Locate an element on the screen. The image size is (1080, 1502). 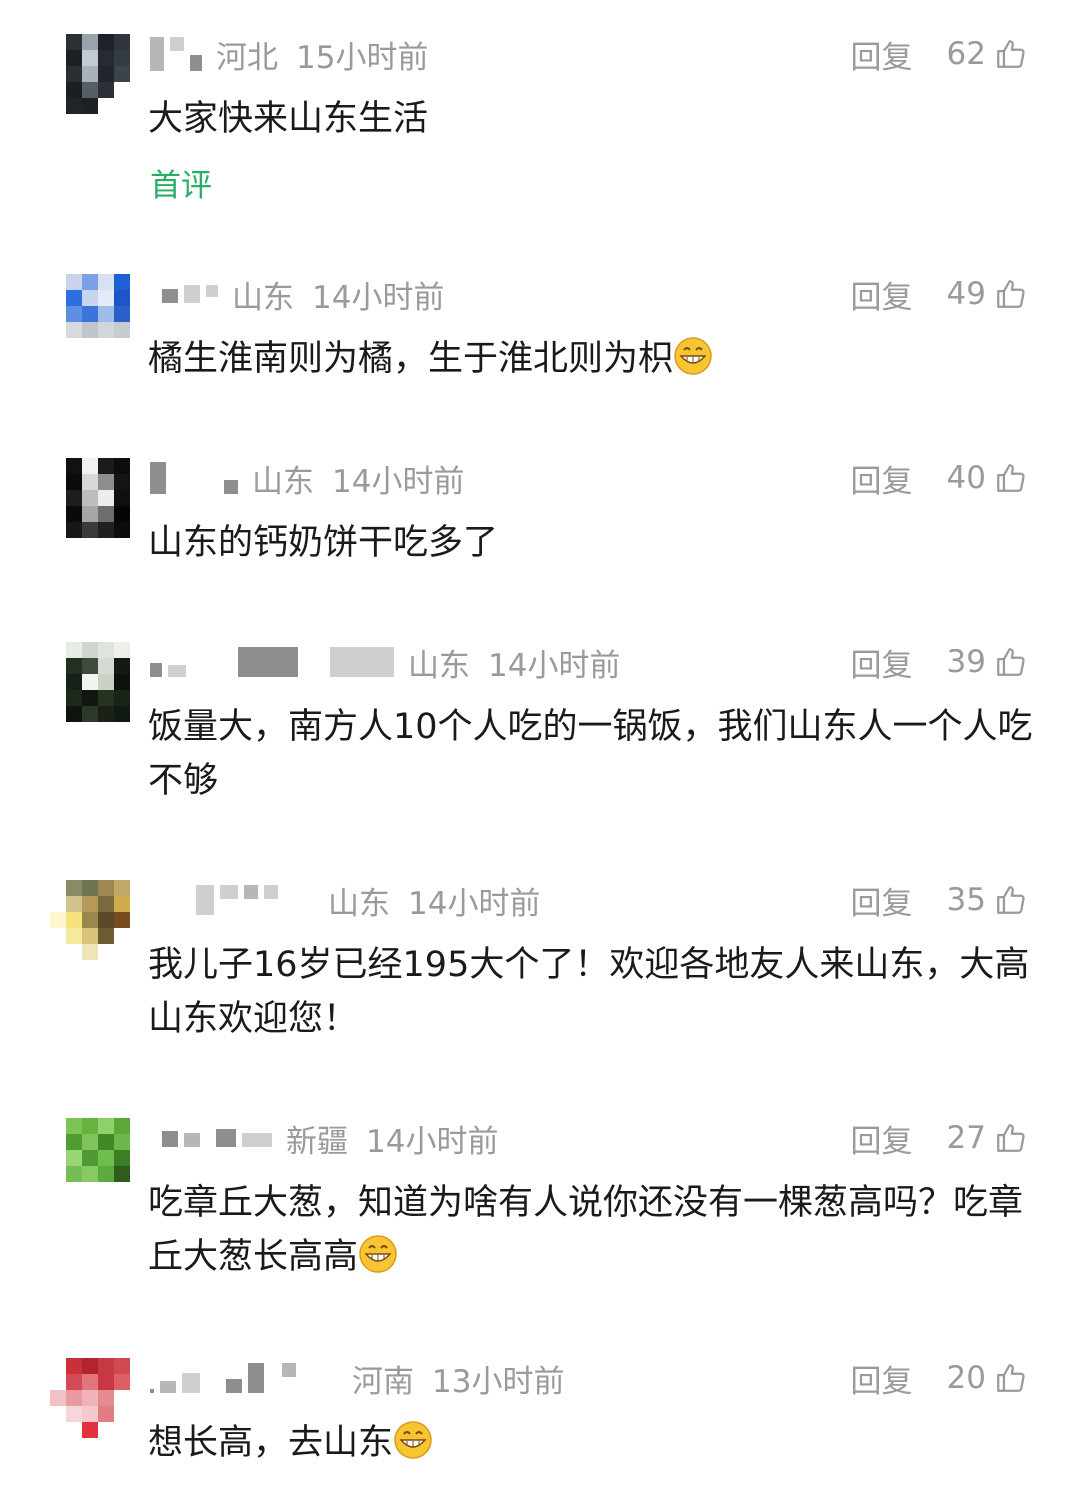
comment-text-body: 橘生淮南则为橘，生于淮北则为枳 is located at coordinates (411, 359).